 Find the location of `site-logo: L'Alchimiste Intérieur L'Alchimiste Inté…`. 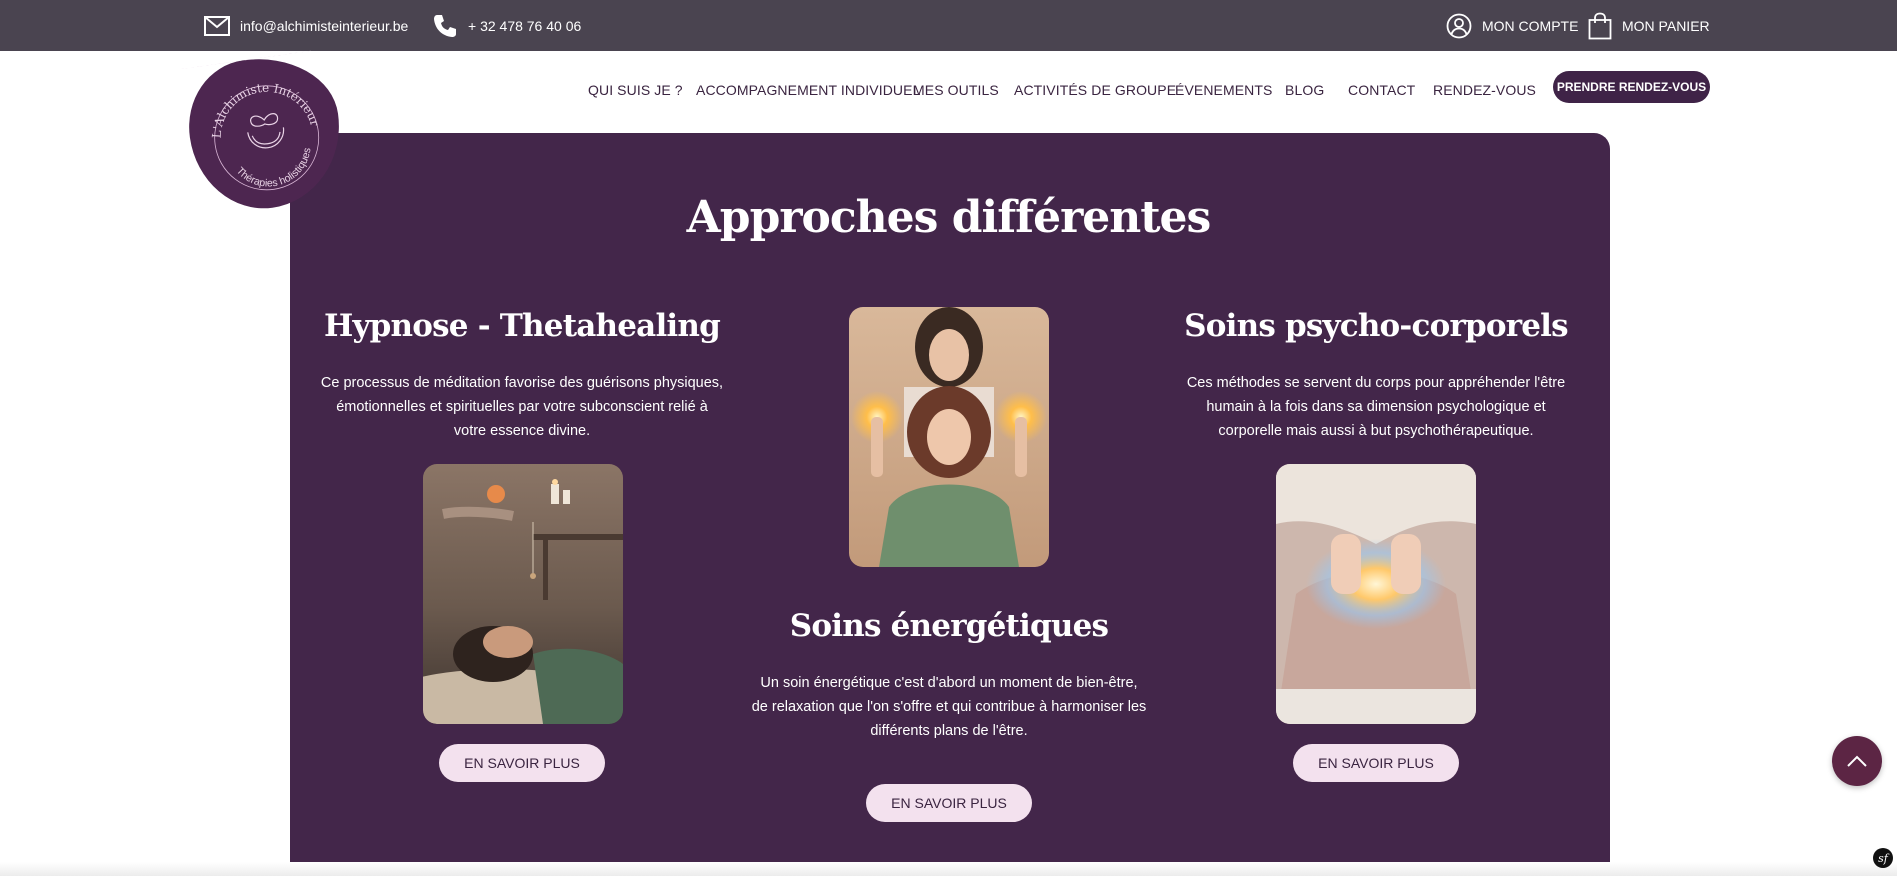

site-logo: L'Alchimiste Intérieur L'Alchimiste Inté… is located at coordinates (265, 133).